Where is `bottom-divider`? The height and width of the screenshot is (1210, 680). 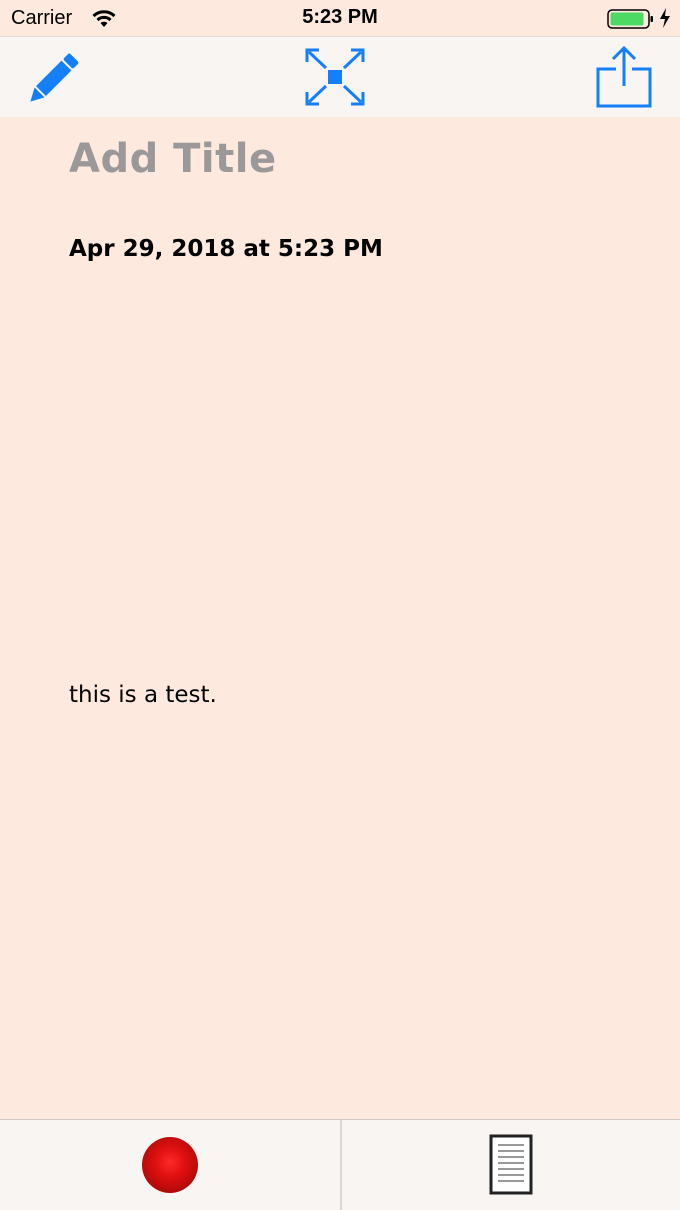 bottom-divider is located at coordinates (341, 1165).